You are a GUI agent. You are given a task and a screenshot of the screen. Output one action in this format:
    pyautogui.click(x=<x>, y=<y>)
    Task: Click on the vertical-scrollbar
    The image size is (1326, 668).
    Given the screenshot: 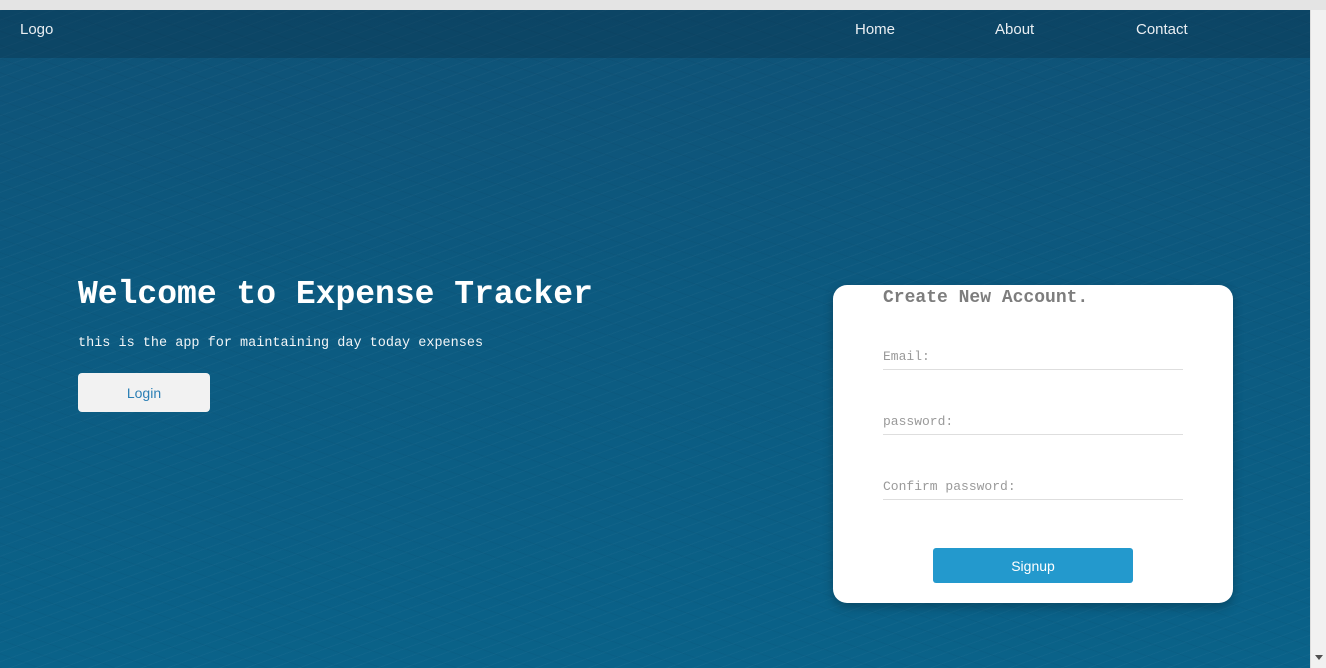 What is the action you would take?
    pyautogui.click(x=1318, y=339)
    